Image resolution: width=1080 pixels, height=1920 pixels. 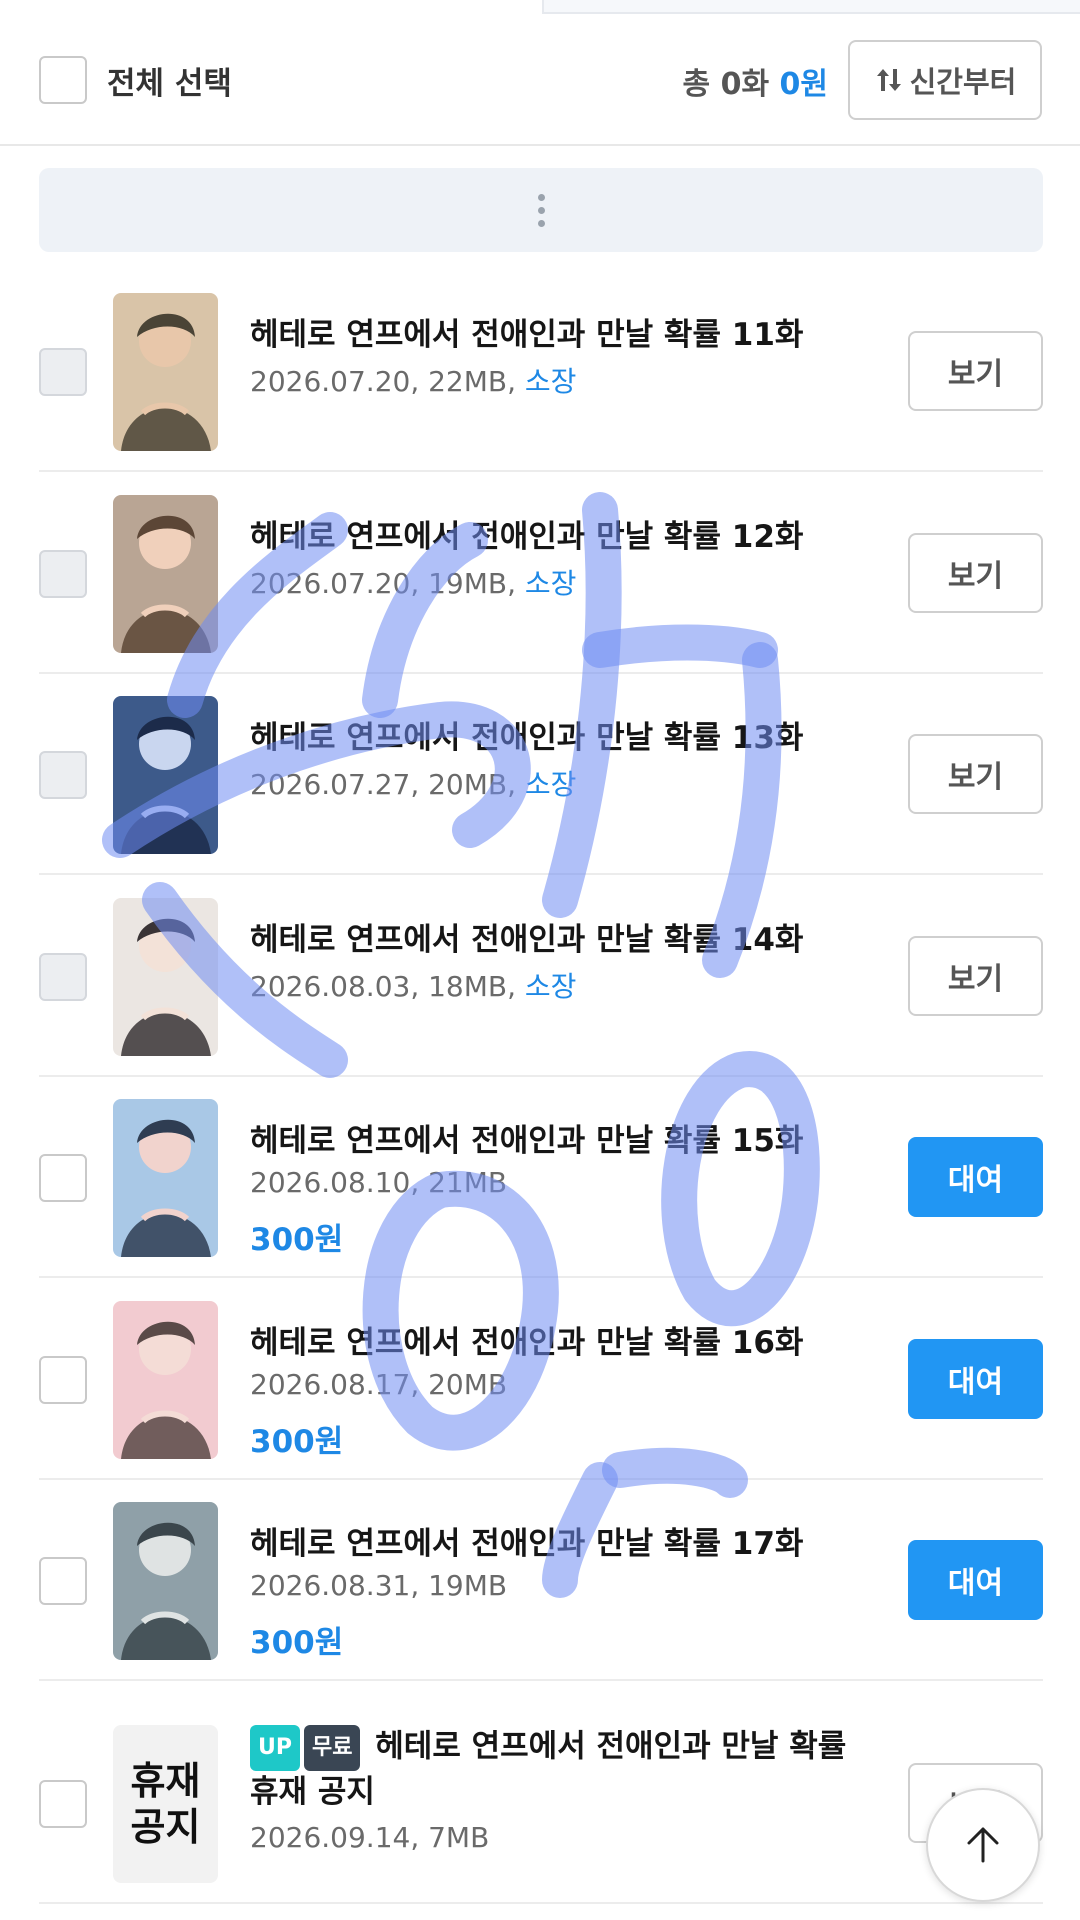 I want to click on episode-title: 헤테로 연프에서 전애인과 만날 확률 15화, so click(x=570, y=1137).